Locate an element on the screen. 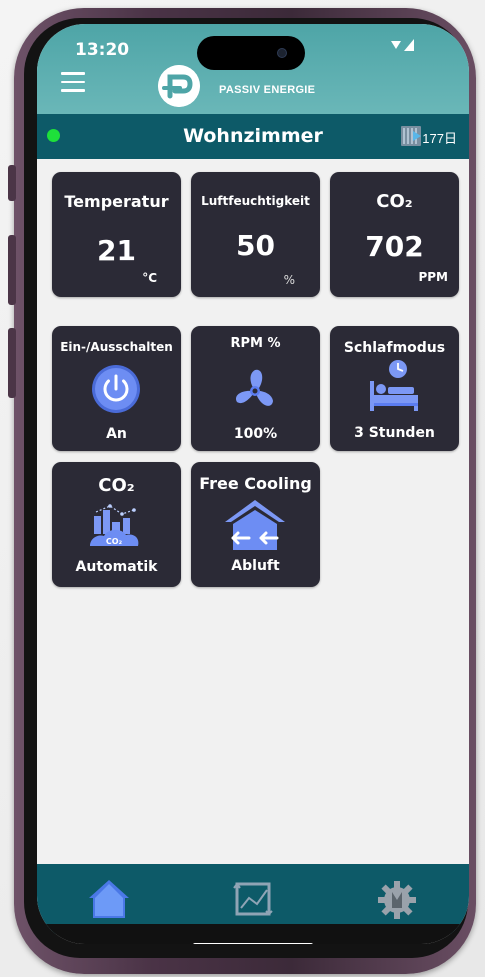 The height and width of the screenshot is (977, 485). camera-icon is located at coordinates (282, 53).